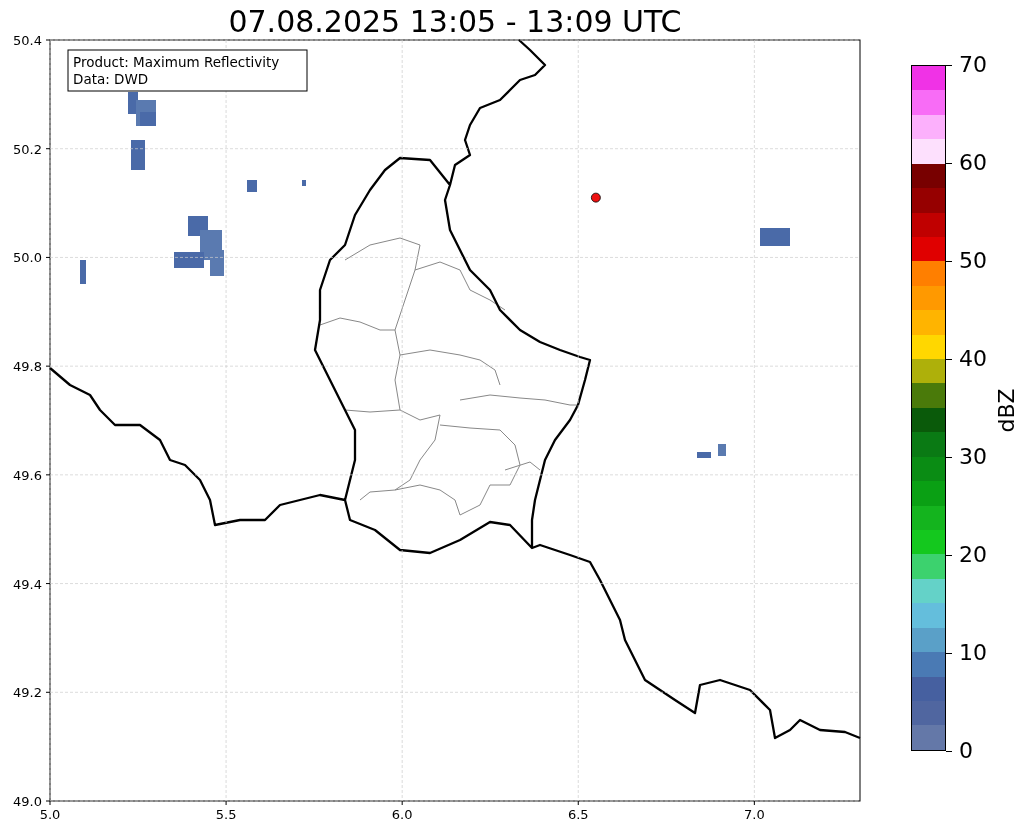  What do you see at coordinates (27, 149) in the screenshot?
I see `axis-tick-label: 50.2` at bounding box center [27, 149].